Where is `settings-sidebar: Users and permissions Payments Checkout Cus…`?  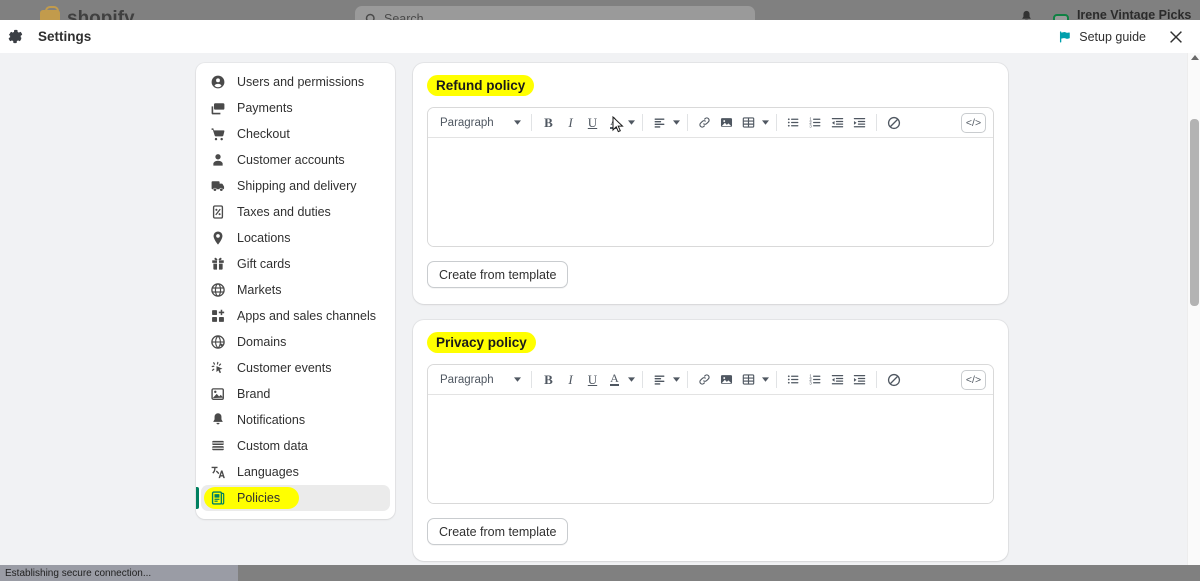 settings-sidebar: Users and permissions Payments Checkout Cus… is located at coordinates (295, 291).